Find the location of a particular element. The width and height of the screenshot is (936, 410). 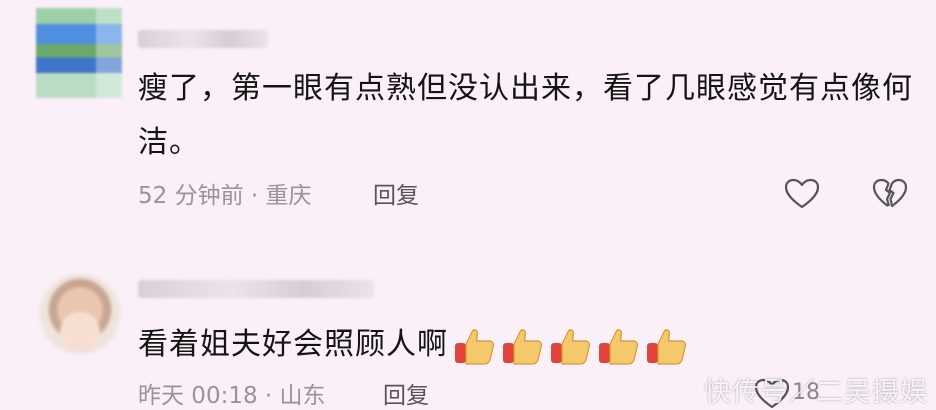

comment-text-content: 看着姐夫好会照顾人啊 is located at coordinates (293, 344).